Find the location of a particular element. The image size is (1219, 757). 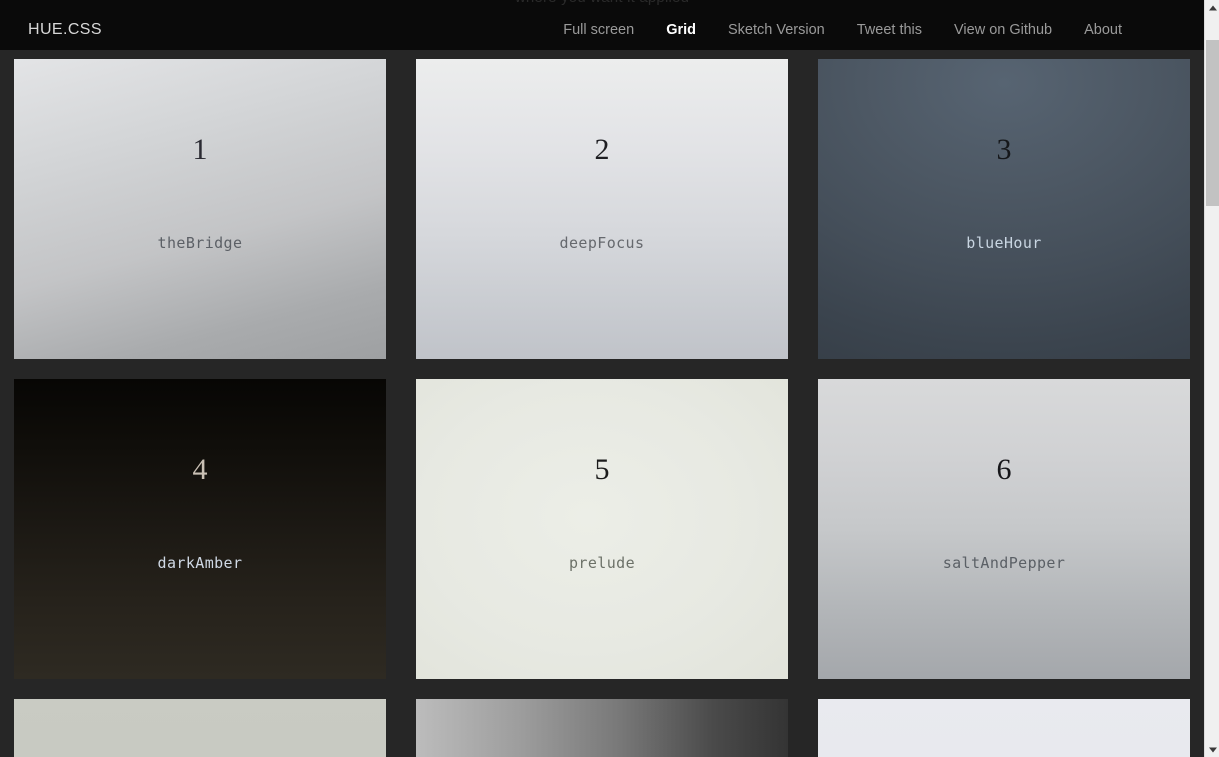

palette-card-inner: 3 blueHour is located at coordinates (1004, 209).